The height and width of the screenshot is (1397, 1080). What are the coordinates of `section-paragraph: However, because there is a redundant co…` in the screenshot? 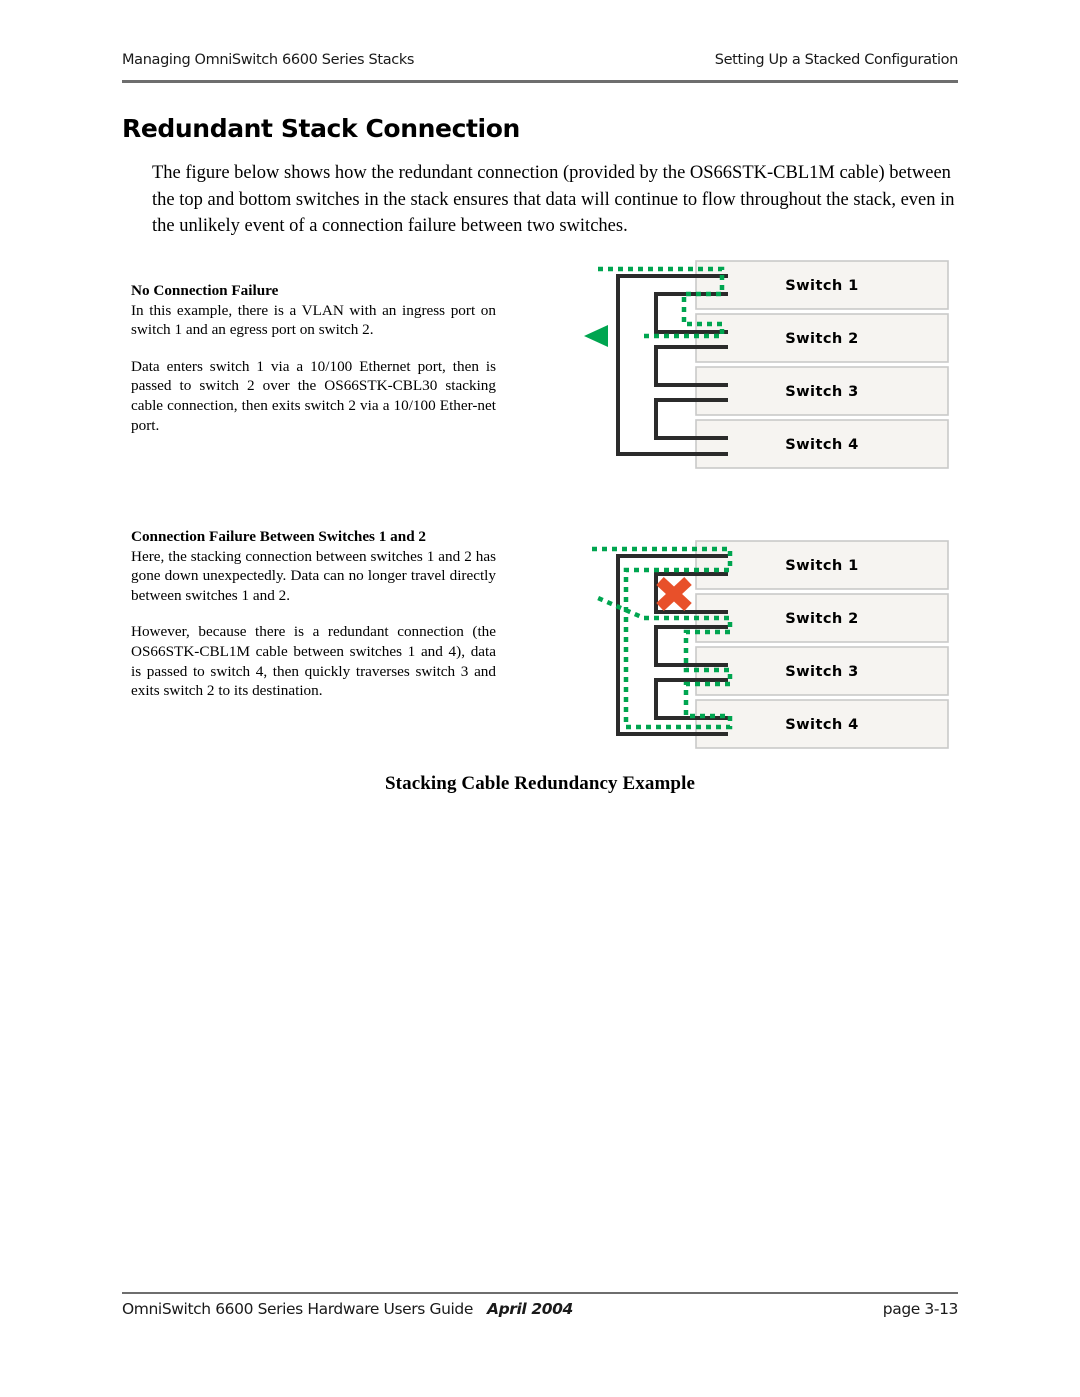 It's located at (313, 661).